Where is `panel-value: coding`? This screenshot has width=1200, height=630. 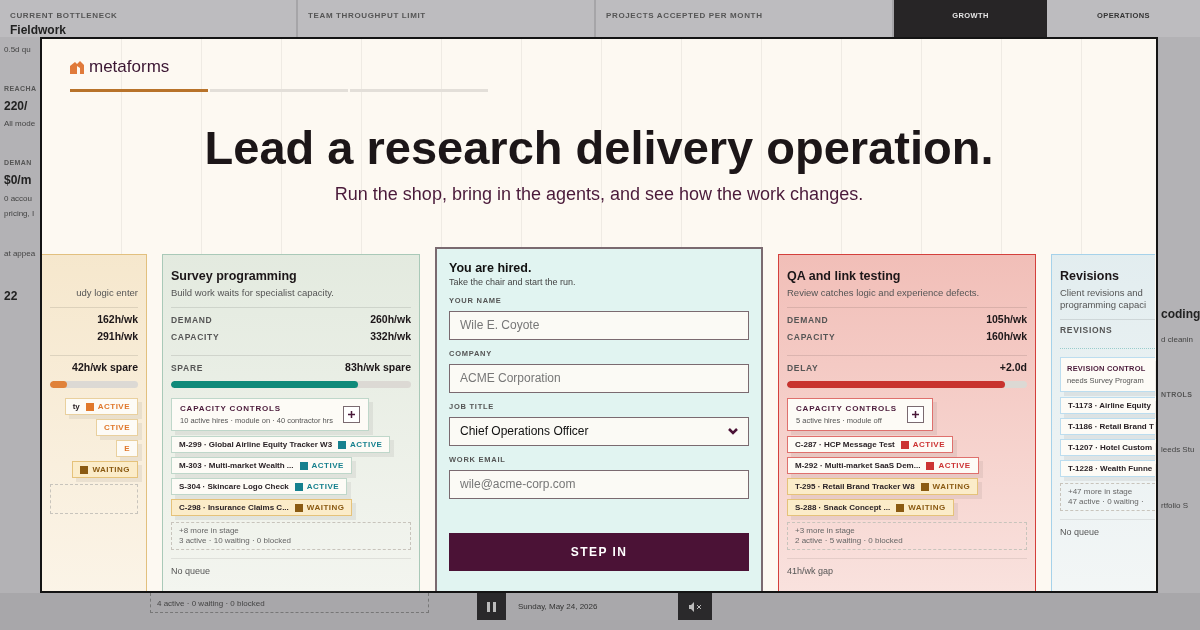 panel-value: coding is located at coordinates (1180, 314).